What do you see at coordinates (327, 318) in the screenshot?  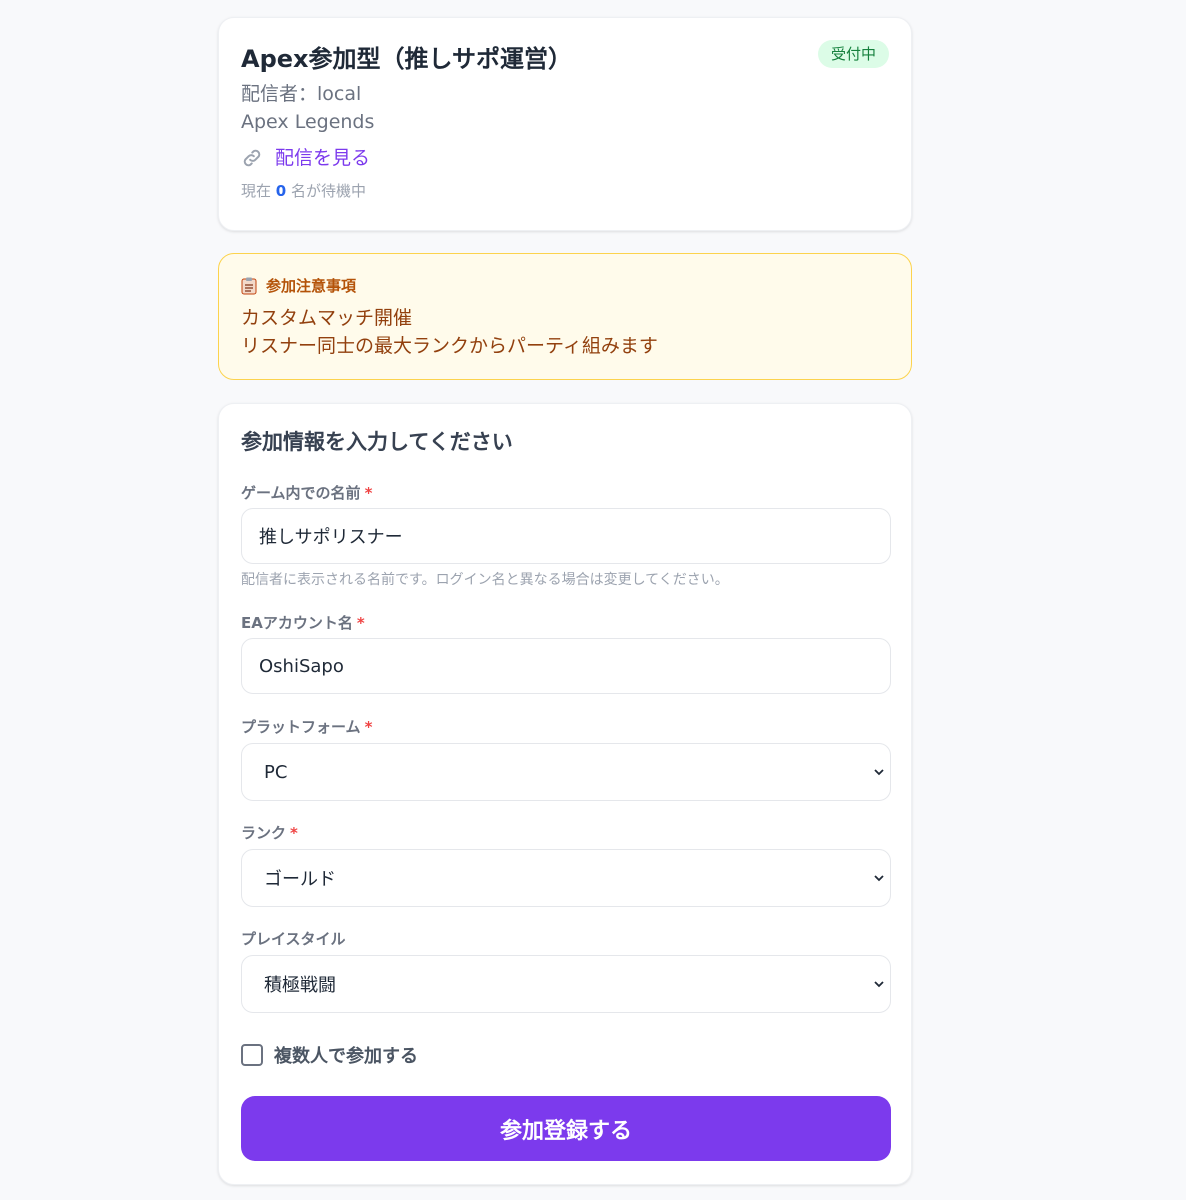 I see `notice-line: カスタムマッチ開催` at bounding box center [327, 318].